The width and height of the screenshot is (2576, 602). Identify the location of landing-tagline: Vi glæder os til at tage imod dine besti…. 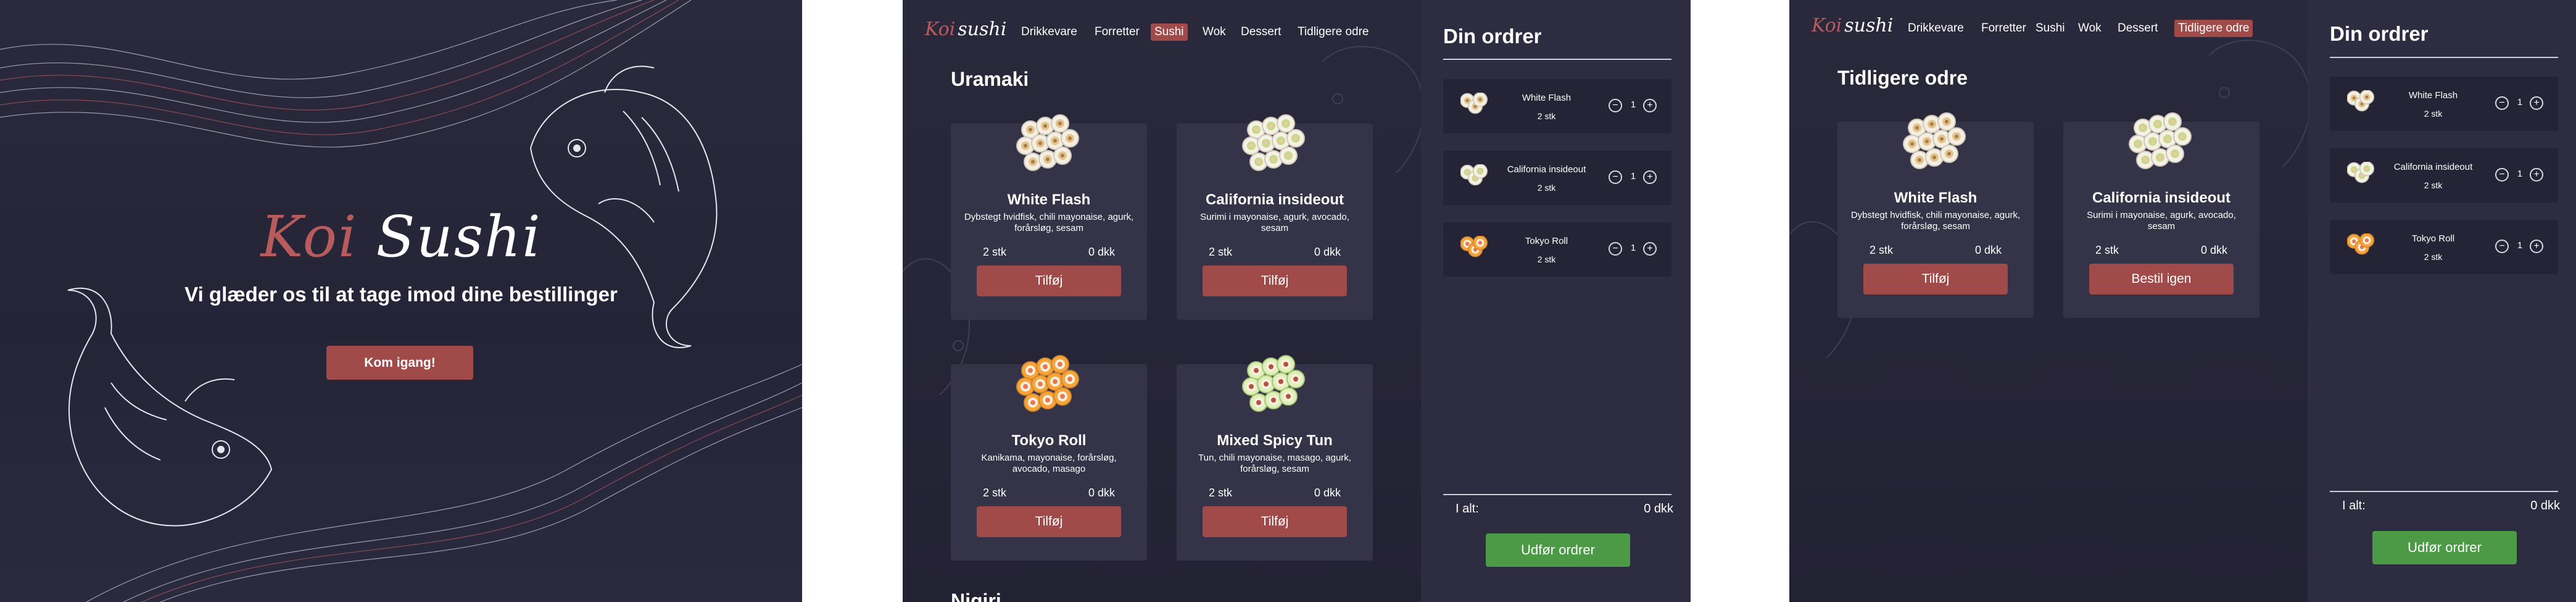
(401, 294).